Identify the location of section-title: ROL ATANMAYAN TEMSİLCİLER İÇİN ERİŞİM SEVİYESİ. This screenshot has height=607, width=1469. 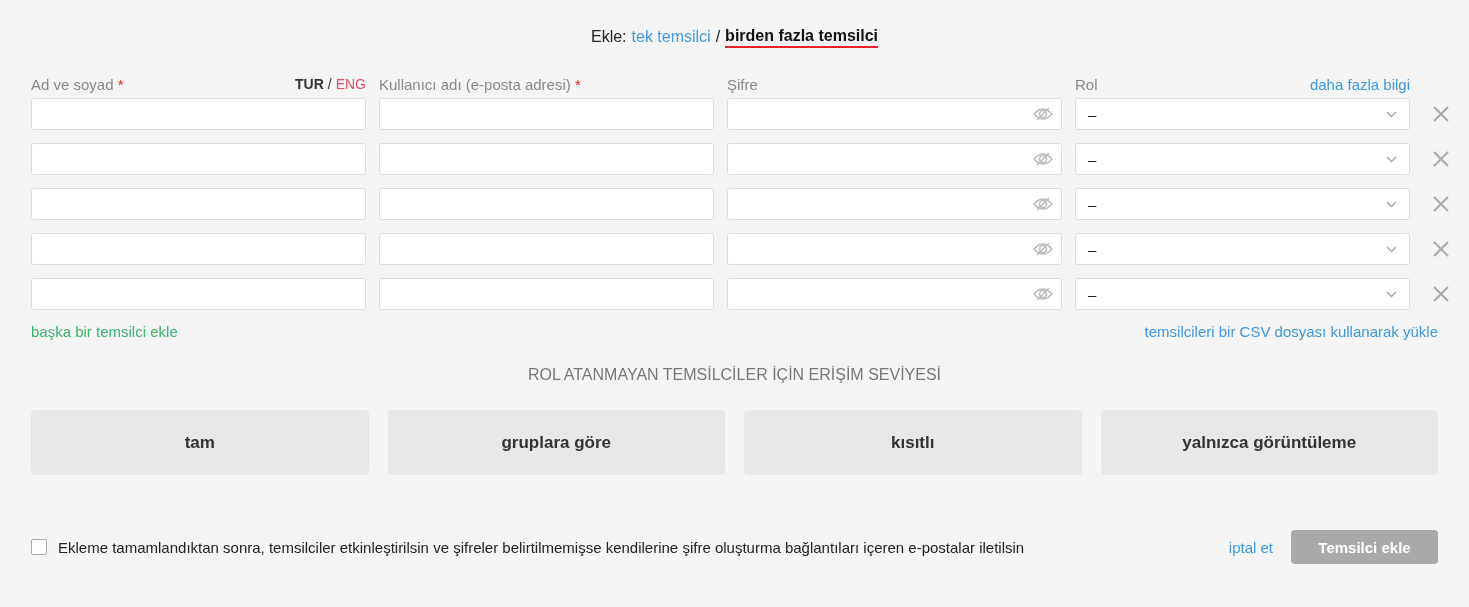
(734, 375).